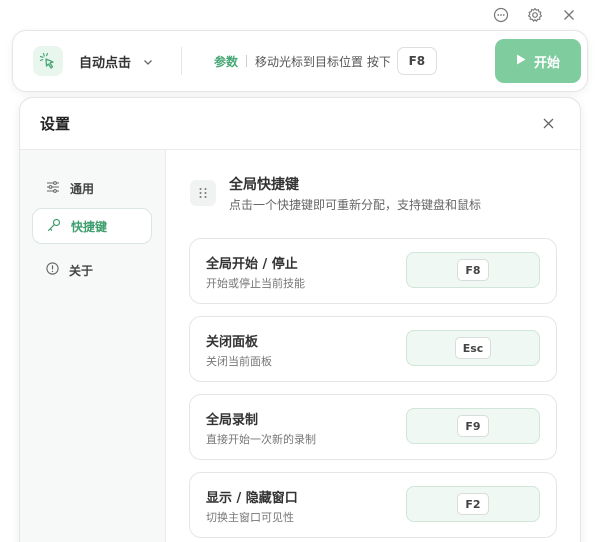 The width and height of the screenshot is (600, 542). I want to click on params-separator, so click(247, 61).